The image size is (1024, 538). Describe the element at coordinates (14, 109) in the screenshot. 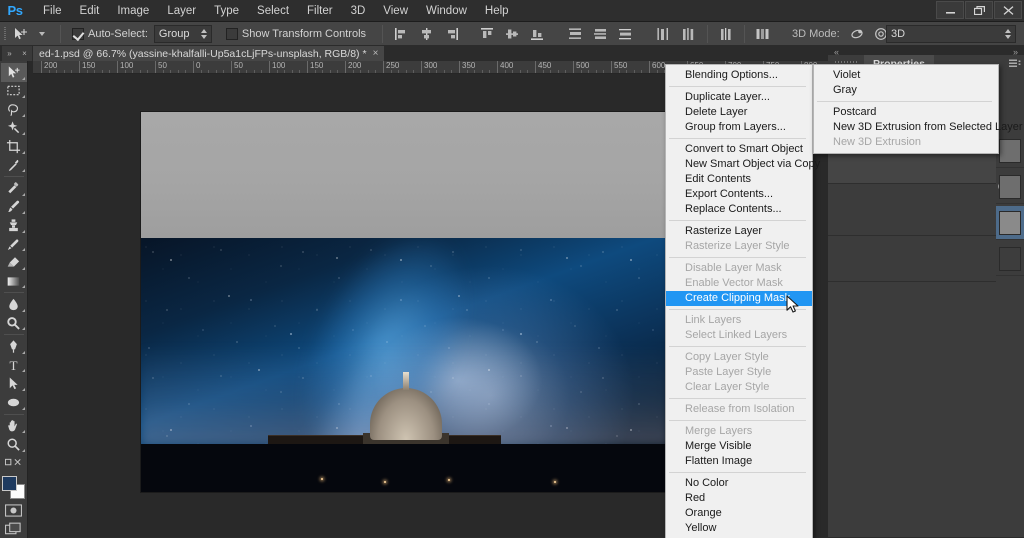

I see `lasso-tool` at that location.